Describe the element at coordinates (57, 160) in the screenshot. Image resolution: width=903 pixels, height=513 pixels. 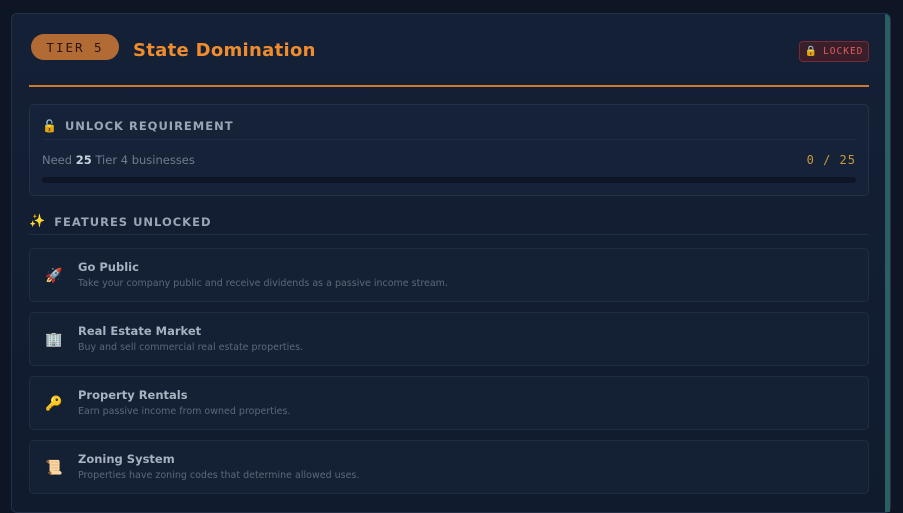
I see `requirement-prefix: Need` at that location.